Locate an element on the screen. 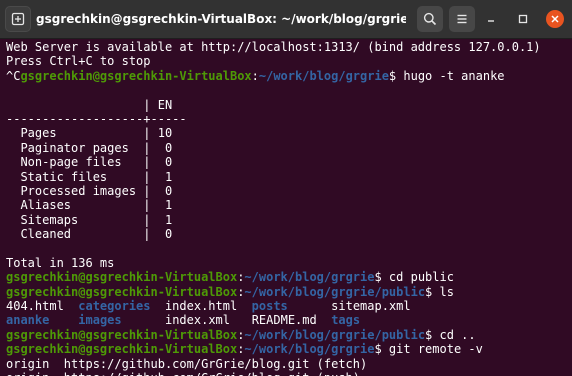  hamburger-menu-icon is located at coordinates (462, 19).